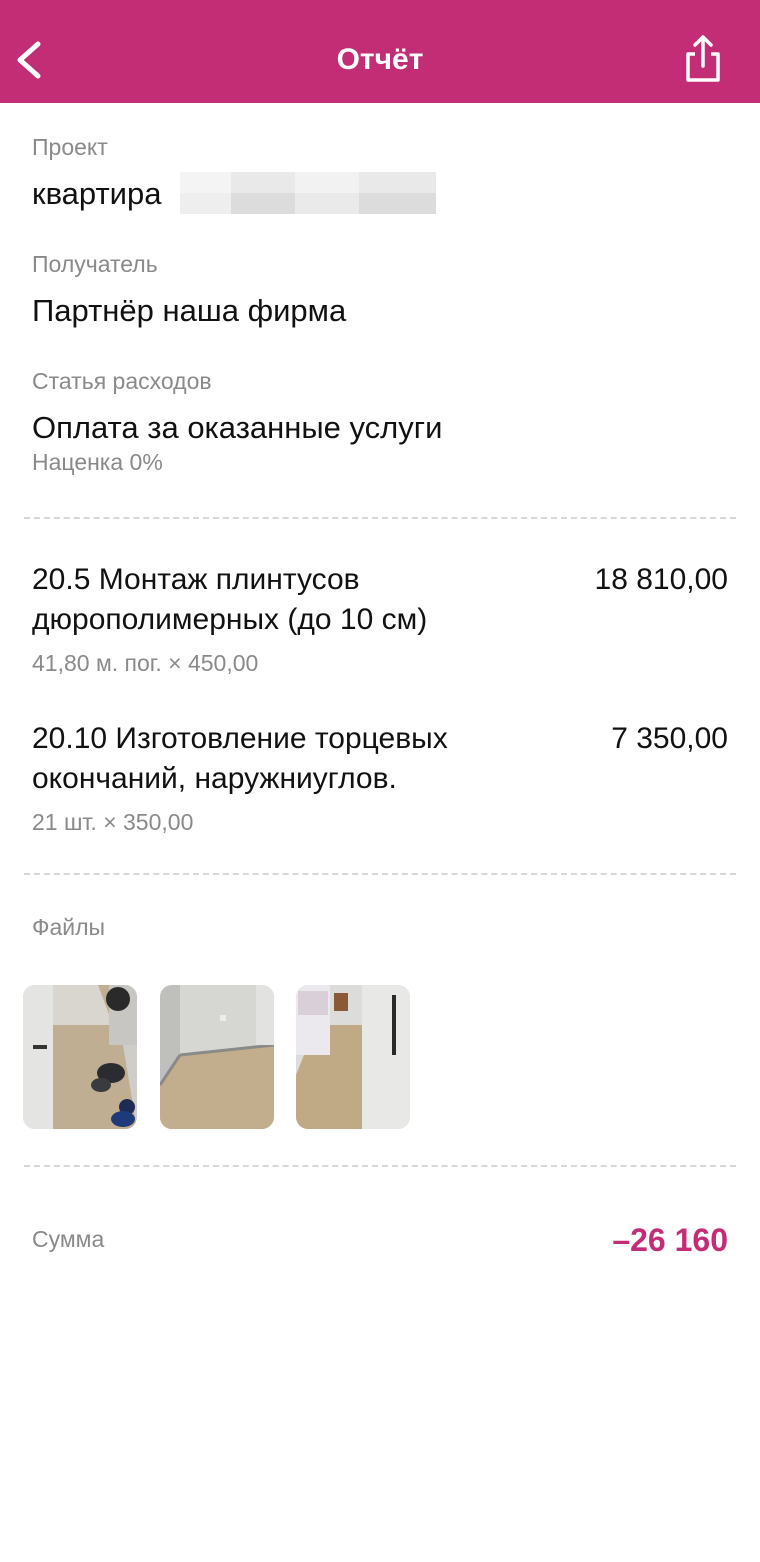 Image resolution: width=760 pixels, height=1562 pixels. What do you see at coordinates (237, 427) in the screenshot?
I see `expense-value: Оплата за оказанные услуги` at bounding box center [237, 427].